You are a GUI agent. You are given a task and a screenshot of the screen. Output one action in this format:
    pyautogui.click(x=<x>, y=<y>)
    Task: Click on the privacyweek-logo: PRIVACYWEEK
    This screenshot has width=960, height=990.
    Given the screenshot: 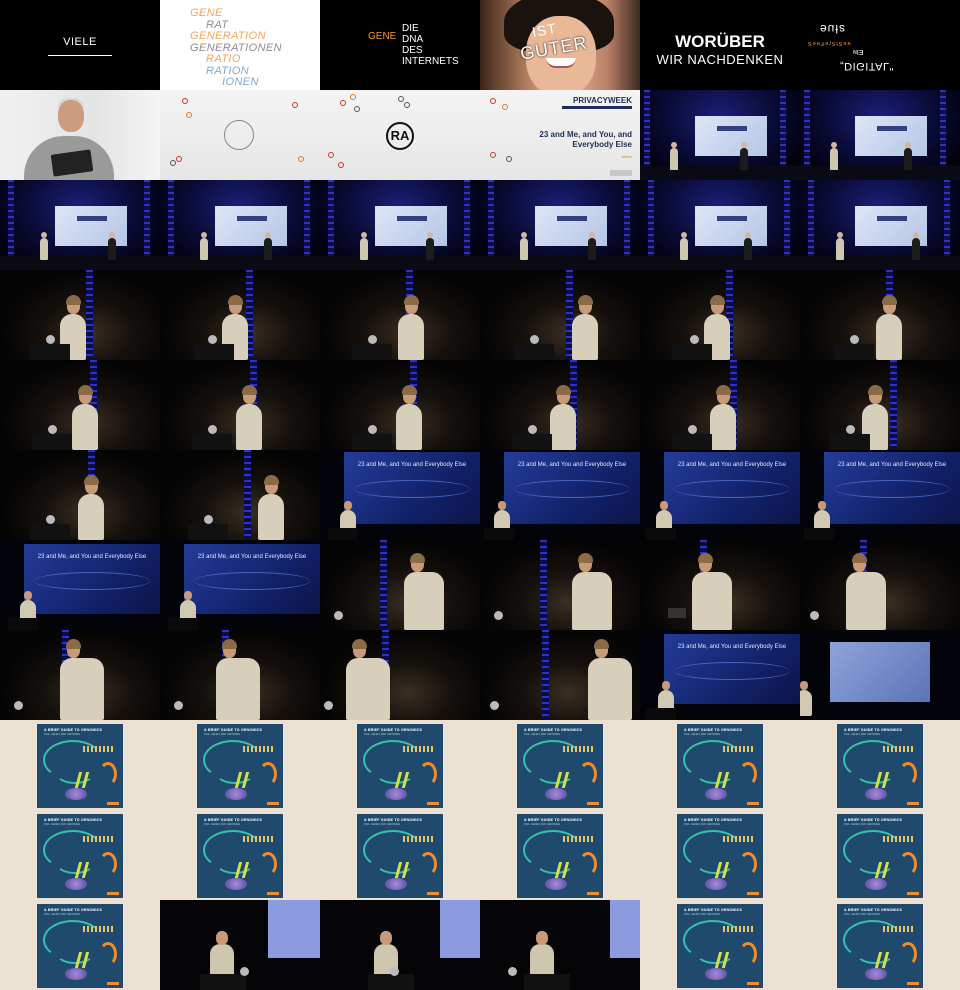 What is the action you would take?
    pyautogui.click(x=602, y=100)
    